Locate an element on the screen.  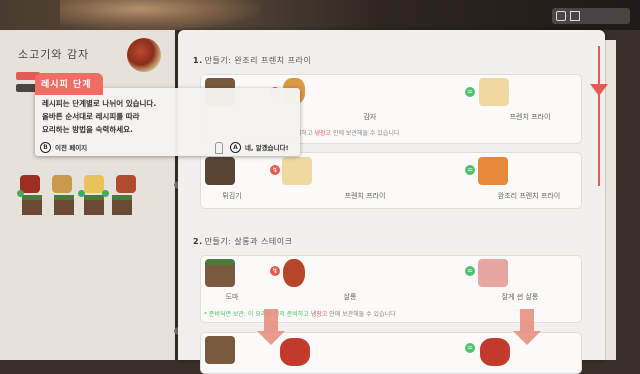
ingredient-potato-icon is located at coordinates (62, 184).